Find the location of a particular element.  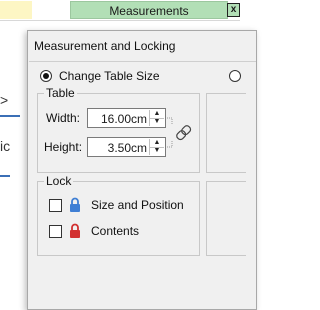

lock-group-title: Lock is located at coordinates (59, 181).